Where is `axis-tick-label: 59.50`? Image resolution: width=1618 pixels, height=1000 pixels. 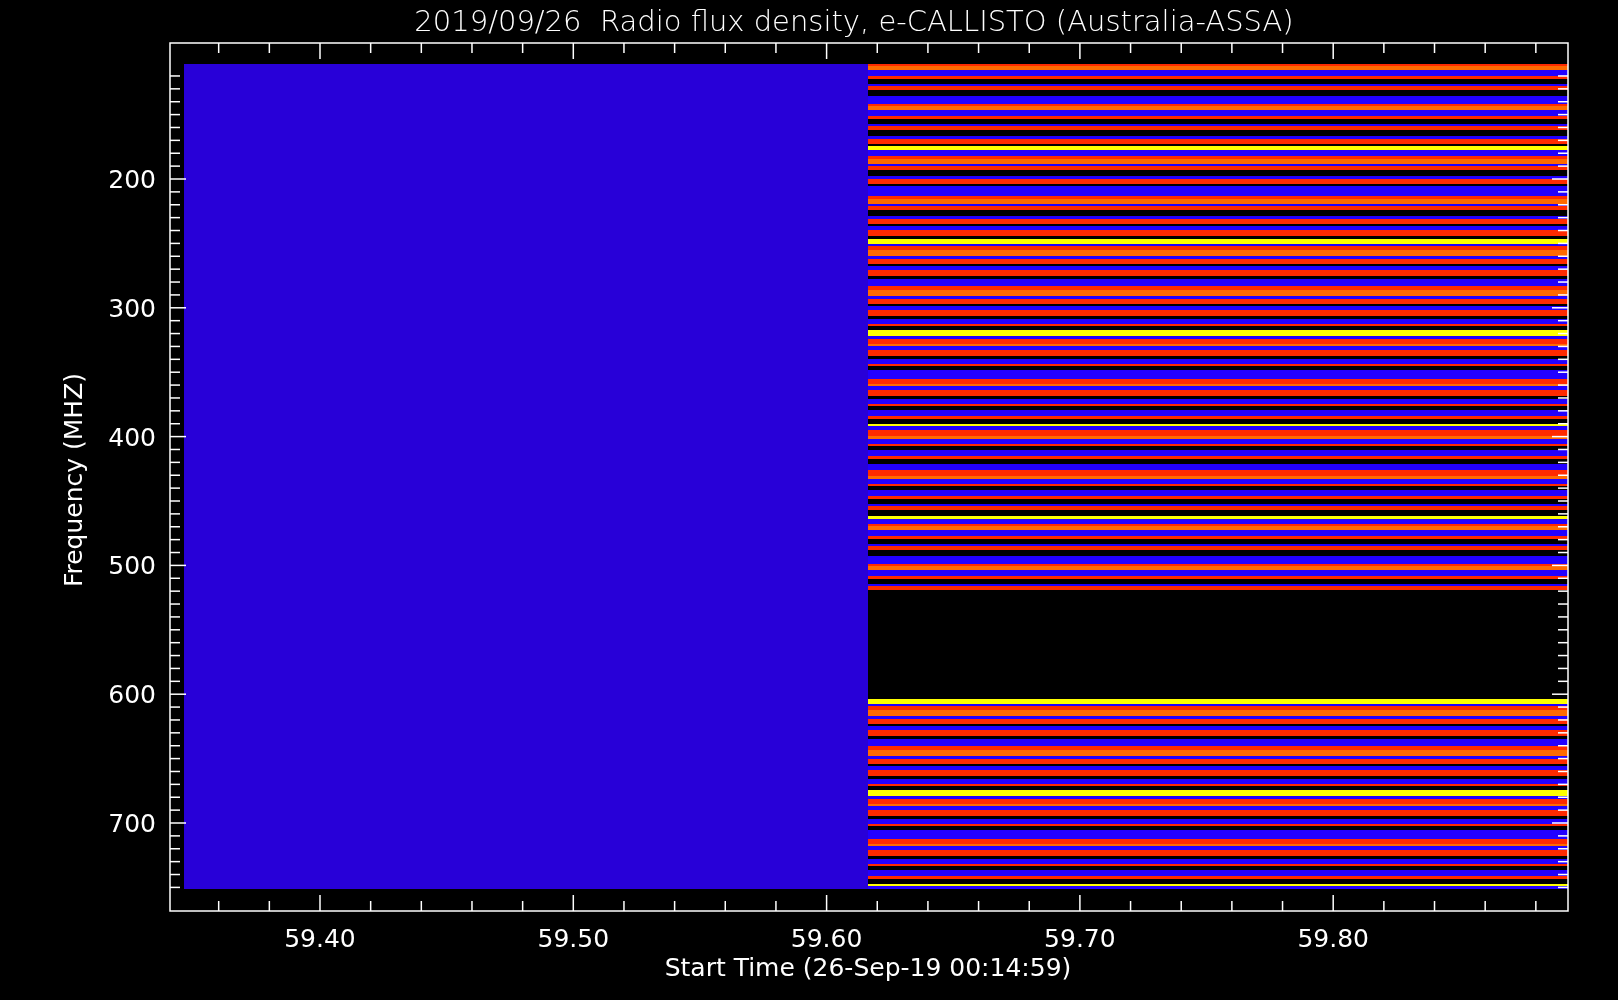 axis-tick-label: 59.50 is located at coordinates (573, 938).